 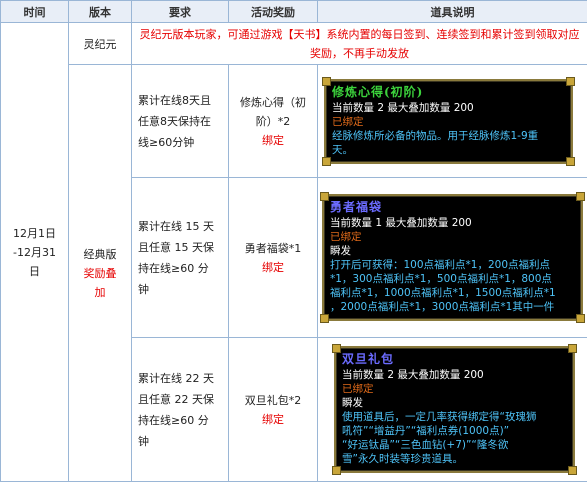 What do you see at coordinates (401, 223) in the screenshot?
I see `tooltip-count: 当前数量 1 最大叠加数量 200` at bounding box center [401, 223].